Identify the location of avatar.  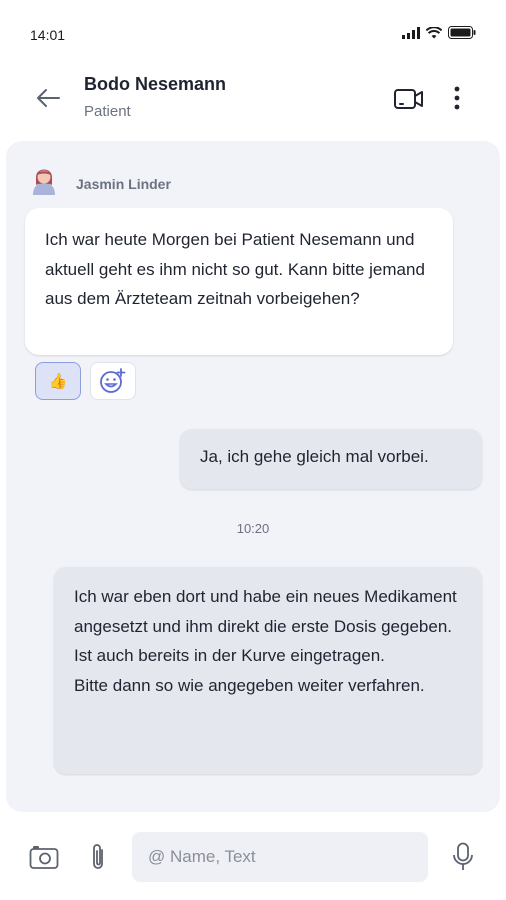
(44, 179).